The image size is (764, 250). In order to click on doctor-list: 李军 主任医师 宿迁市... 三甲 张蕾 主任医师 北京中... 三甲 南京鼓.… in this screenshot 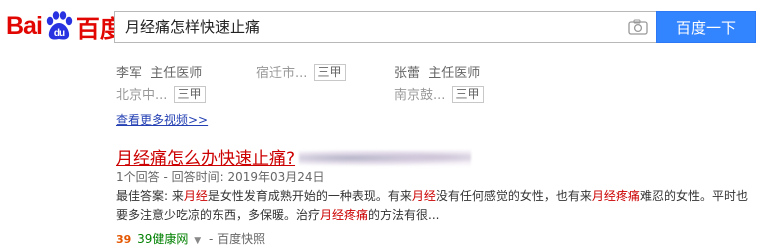, I will do `click(436, 84)`.